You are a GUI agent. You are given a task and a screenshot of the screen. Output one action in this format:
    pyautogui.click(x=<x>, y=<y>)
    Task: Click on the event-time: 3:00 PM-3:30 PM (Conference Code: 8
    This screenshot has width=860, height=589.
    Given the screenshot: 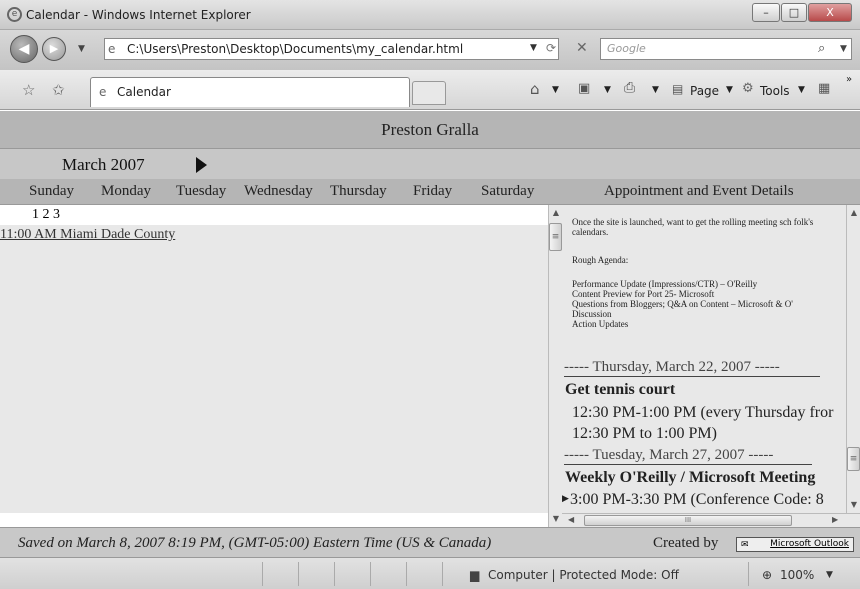 What is the action you would take?
    pyautogui.click(x=697, y=499)
    